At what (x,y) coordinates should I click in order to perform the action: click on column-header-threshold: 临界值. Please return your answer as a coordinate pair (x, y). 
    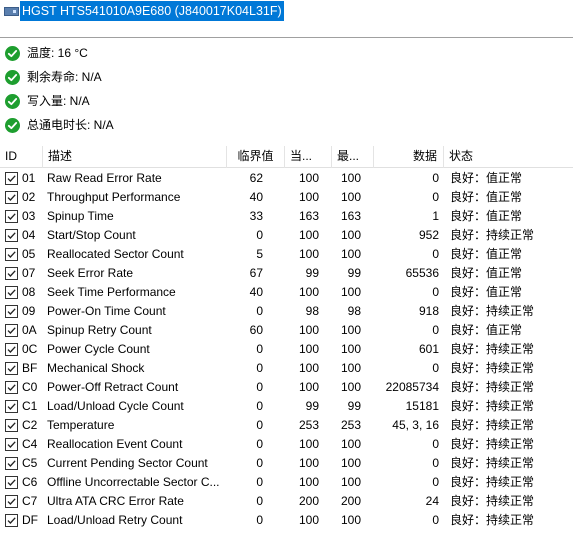
    Looking at the image, I should click on (256, 157).